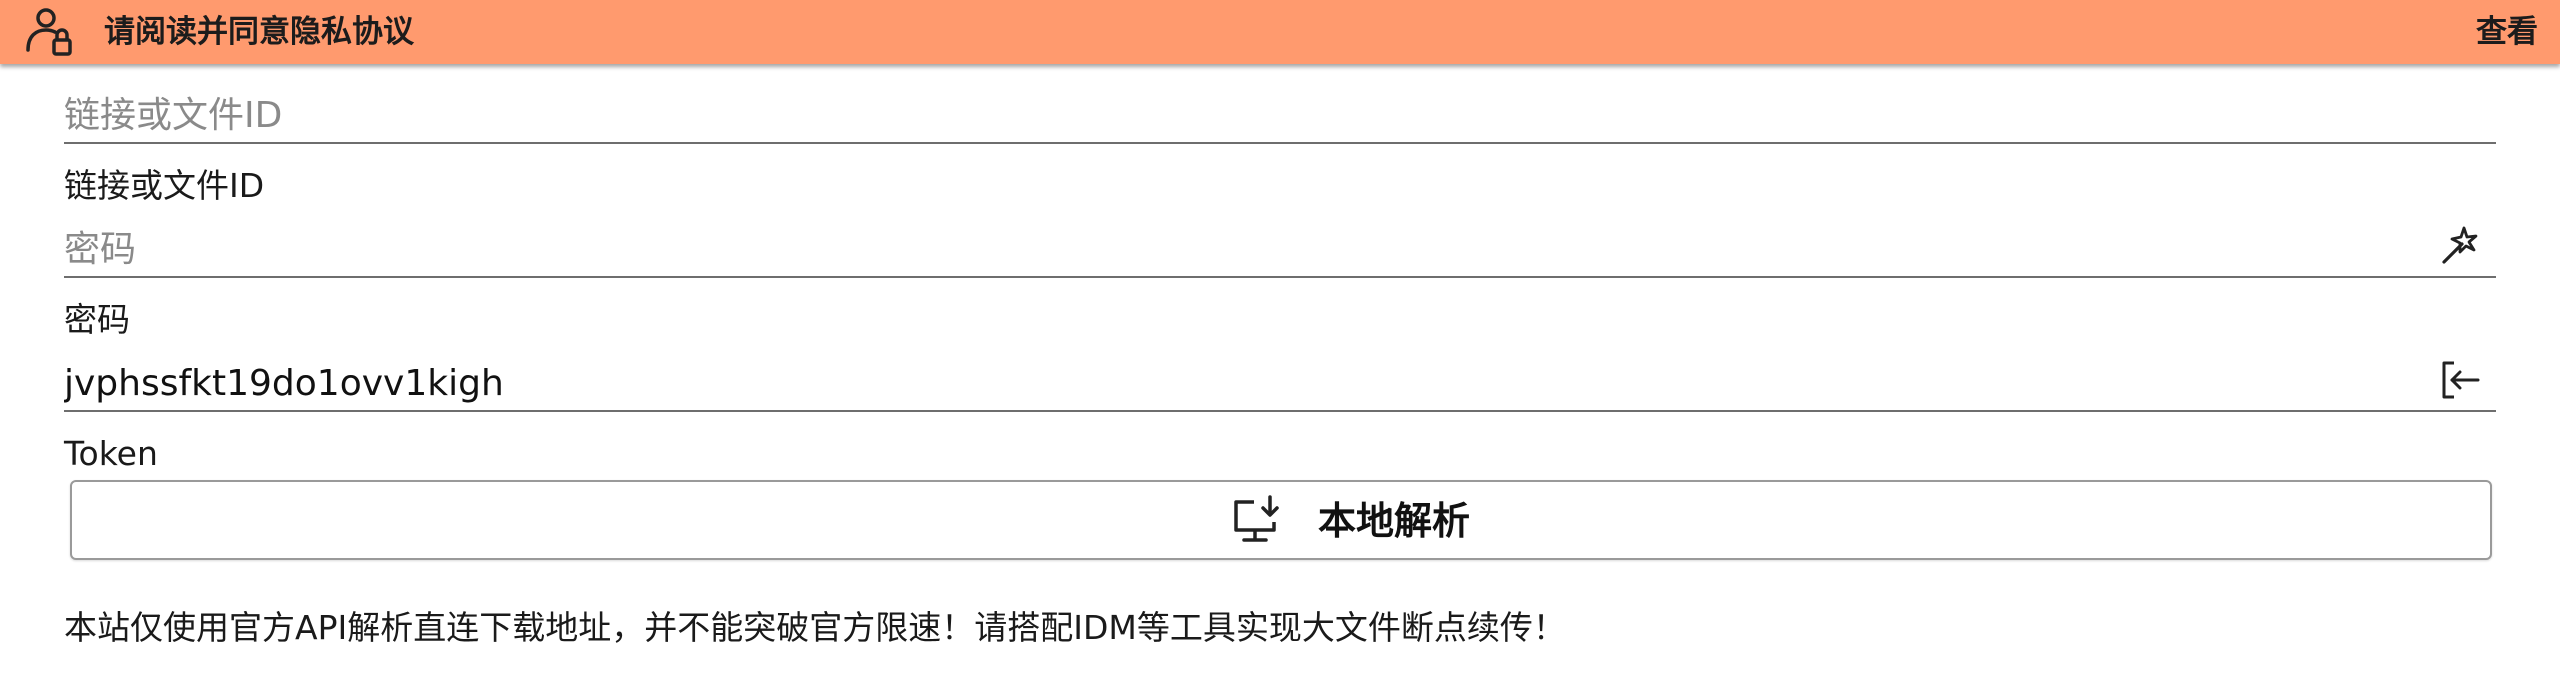 The image size is (2560, 686). What do you see at coordinates (1256, 520) in the screenshot?
I see `monitor-download-icon` at bounding box center [1256, 520].